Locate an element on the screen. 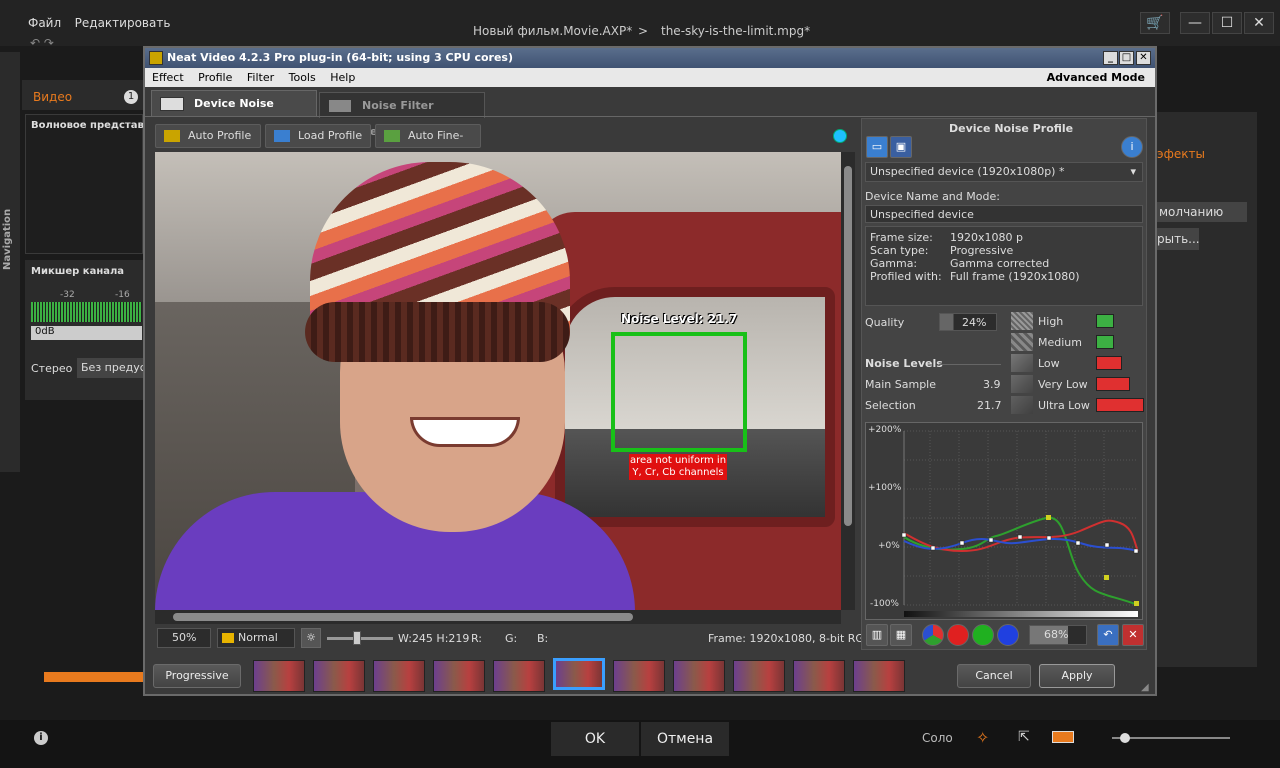 This screenshot has width=1280, height=768. dialog-close-button: ✕ is located at coordinates (1143, 58).